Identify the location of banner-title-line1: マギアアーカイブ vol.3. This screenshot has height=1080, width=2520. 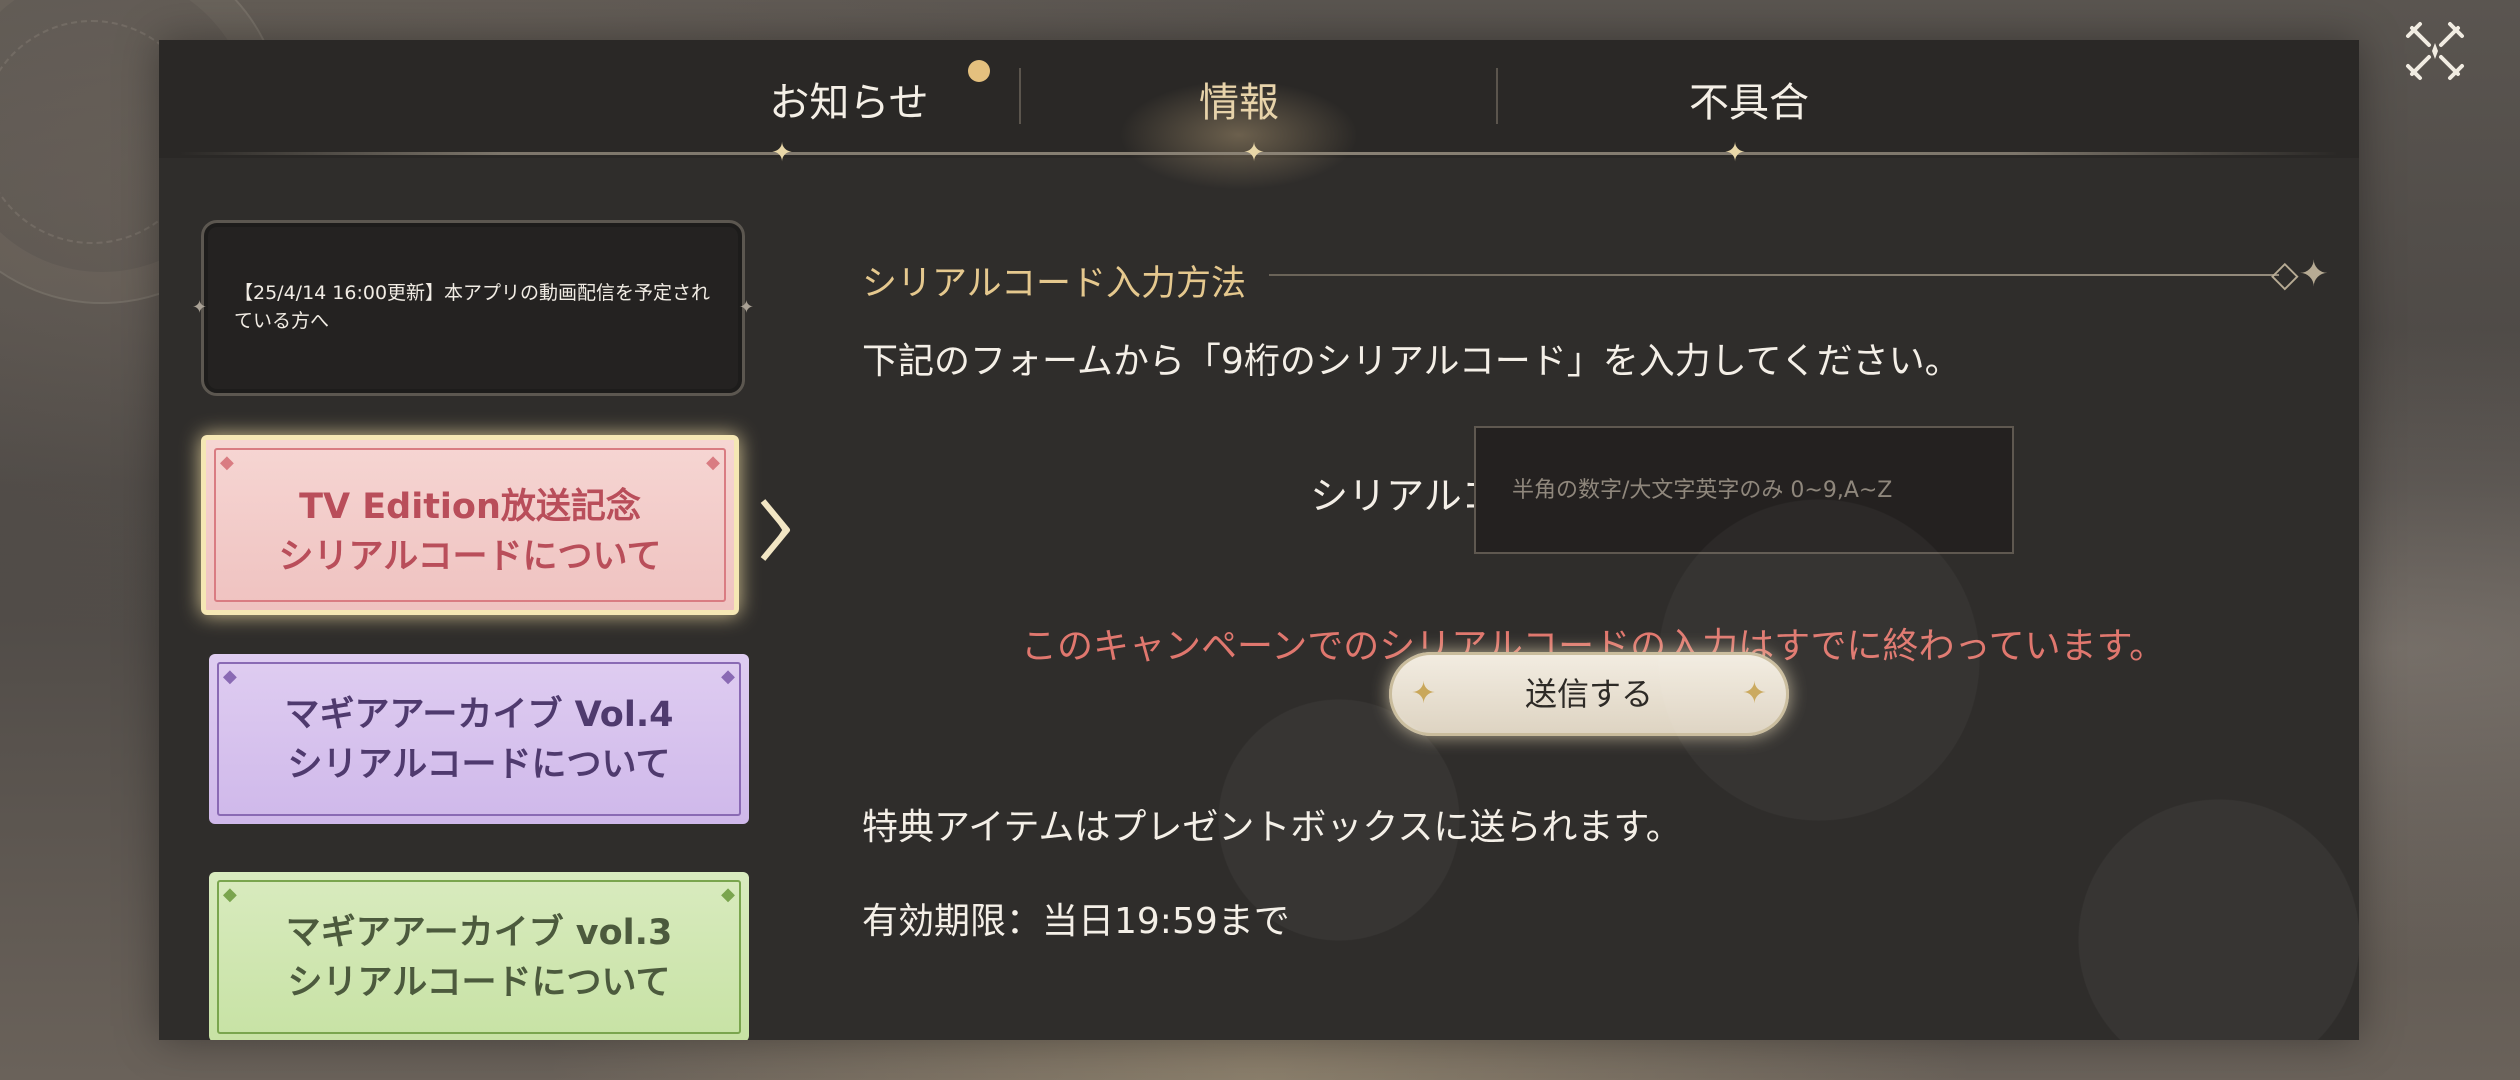
(479, 933).